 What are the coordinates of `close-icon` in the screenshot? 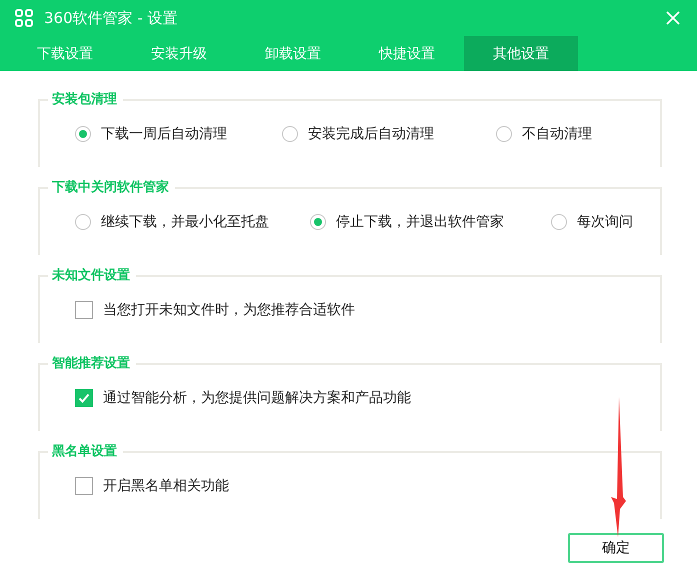 It's located at (673, 18).